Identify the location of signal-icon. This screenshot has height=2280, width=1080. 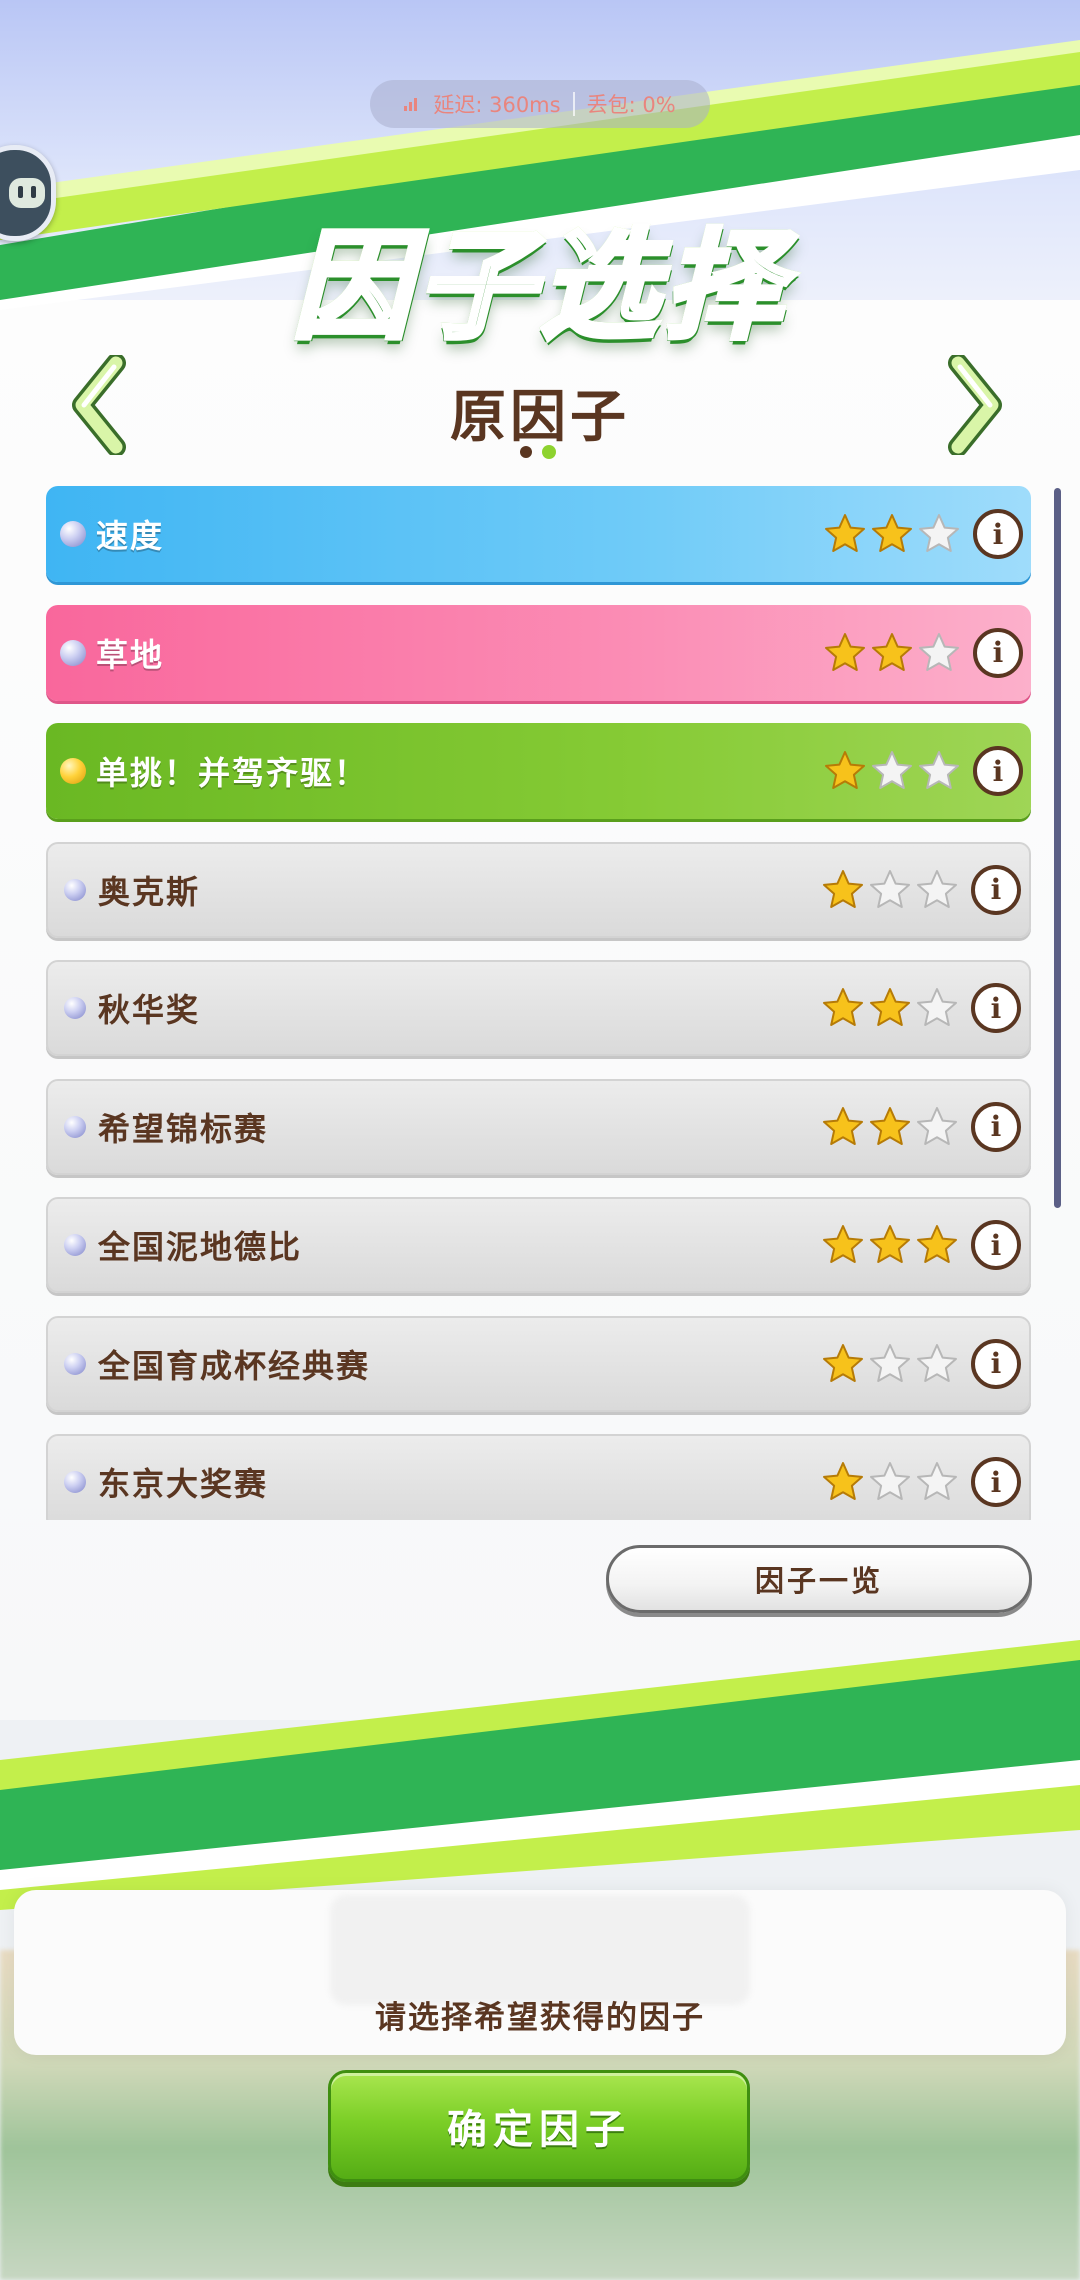
(411, 104).